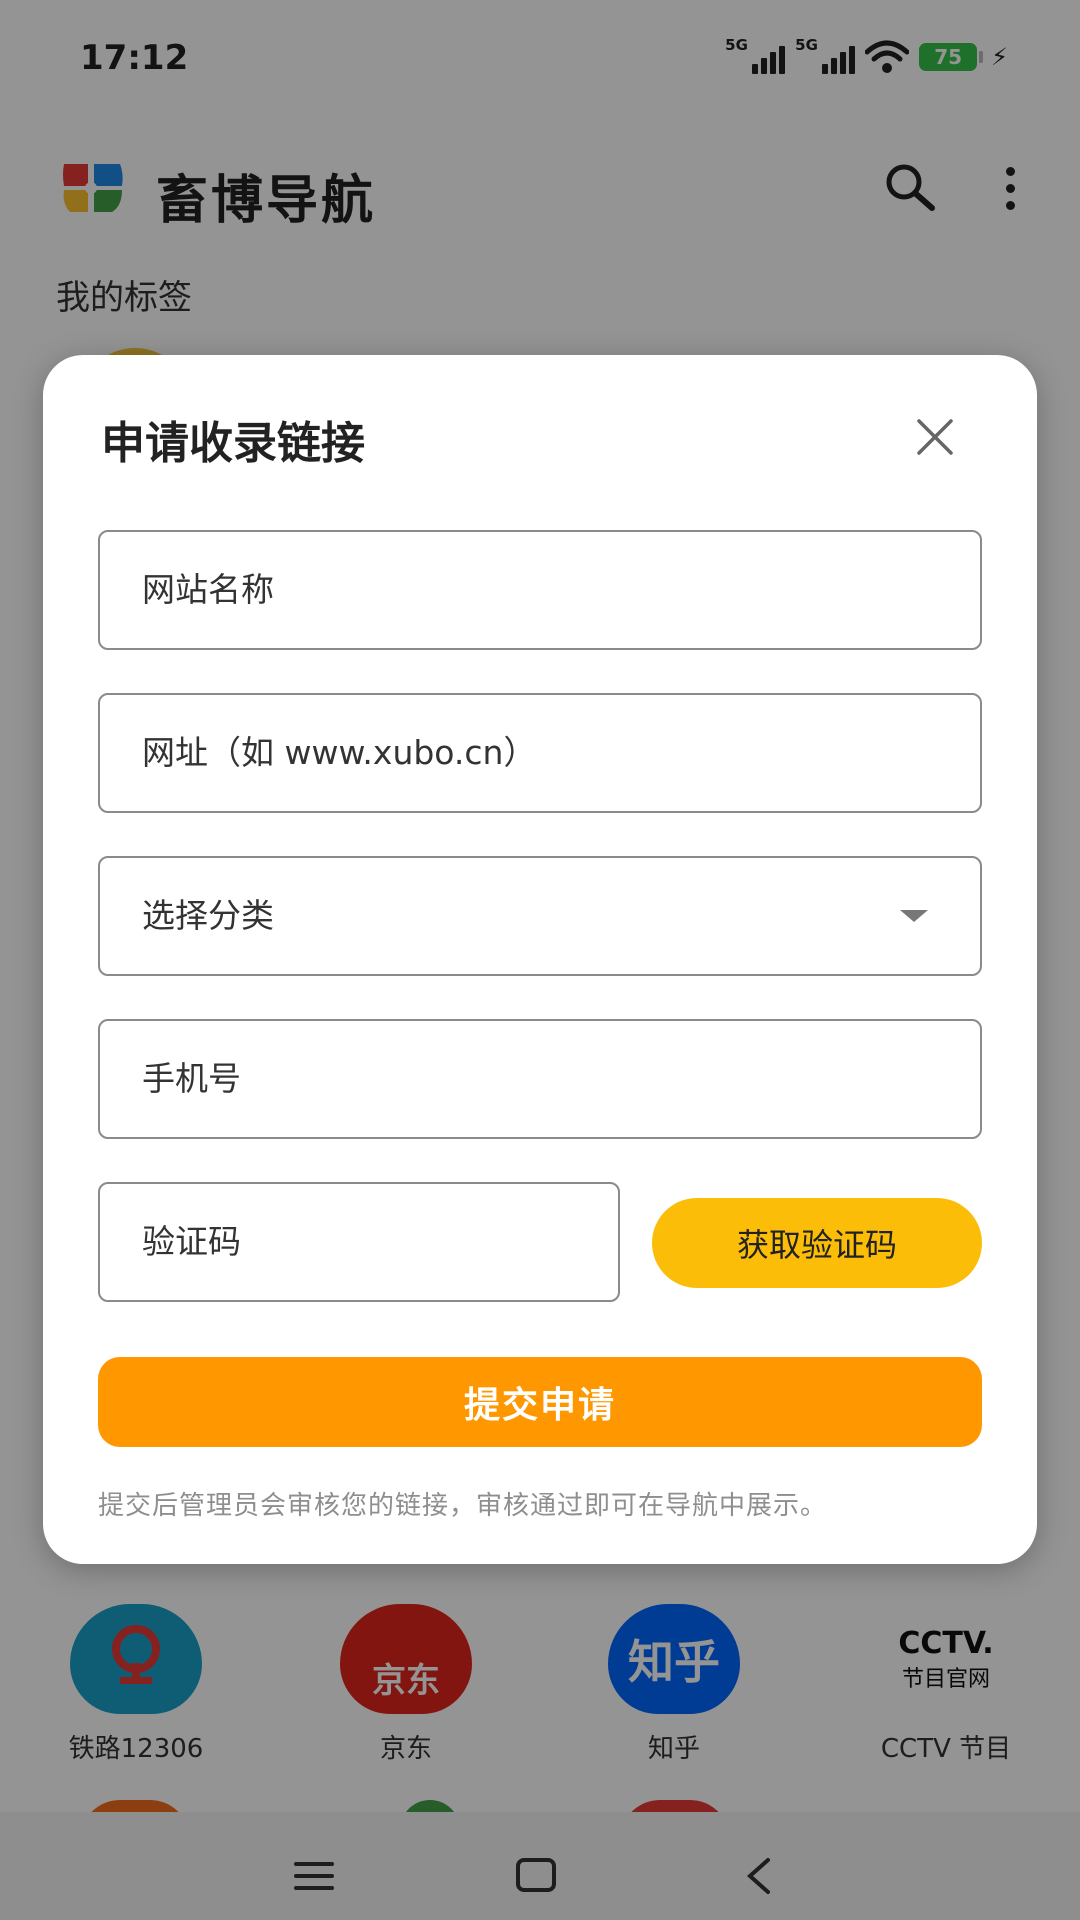 Image resolution: width=1080 pixels, height=1920 pixels. What do you see at coordinates (540, 916) in the screenshot?
I see `category-select: 选择分类` at bounding box center [540, 916].